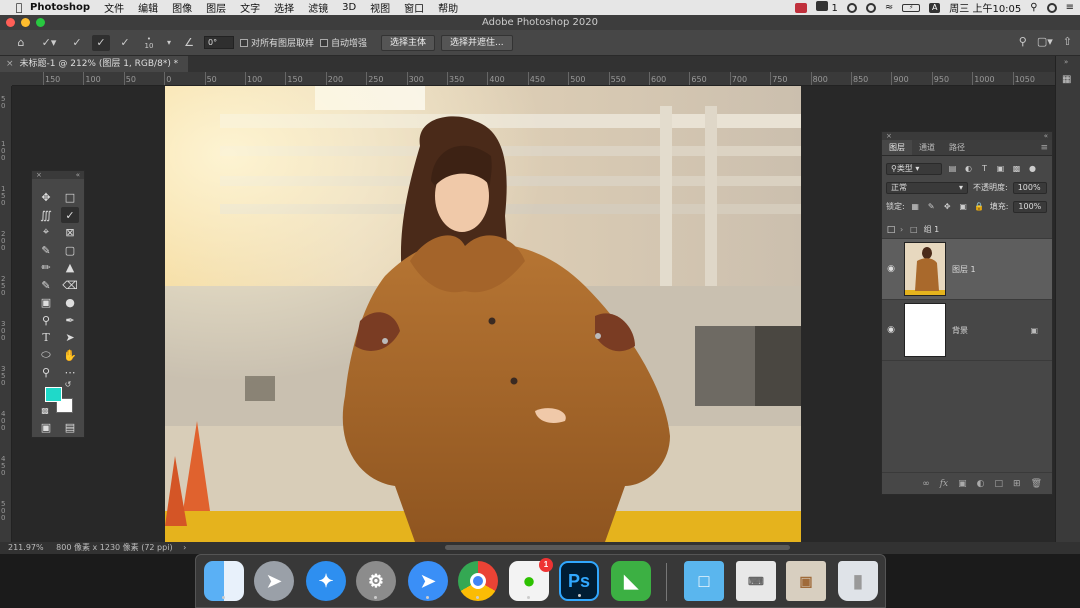  Describe the element at coordinates (376, 581) in the screenshot. I see `system-preferences-icon: ⚙` at that location.